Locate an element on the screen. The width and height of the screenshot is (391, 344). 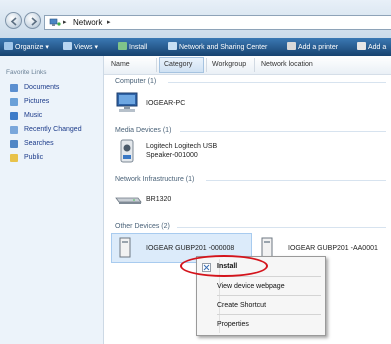
install-highlight-ellipse is located at coordinates (224, 266).